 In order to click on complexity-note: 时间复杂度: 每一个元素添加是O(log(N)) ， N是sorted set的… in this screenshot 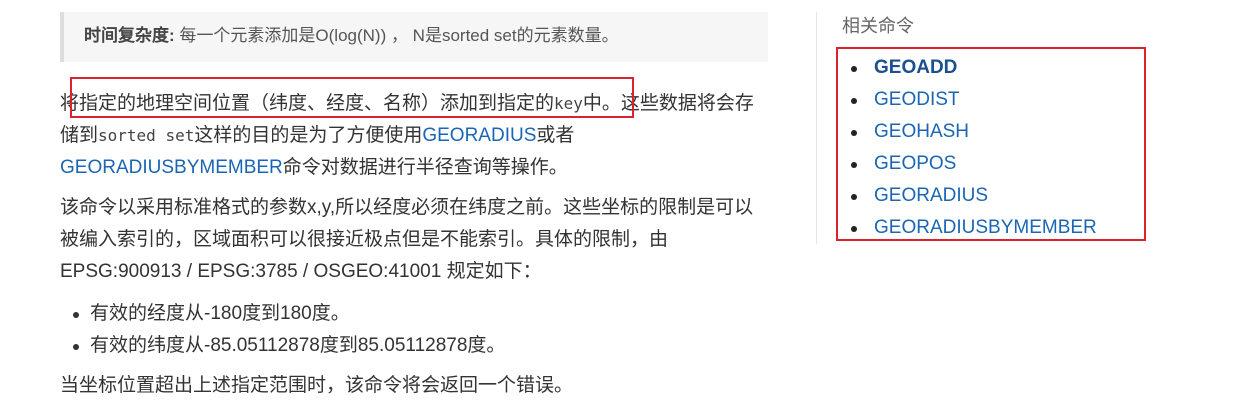, I will do `click(414, 37)`.